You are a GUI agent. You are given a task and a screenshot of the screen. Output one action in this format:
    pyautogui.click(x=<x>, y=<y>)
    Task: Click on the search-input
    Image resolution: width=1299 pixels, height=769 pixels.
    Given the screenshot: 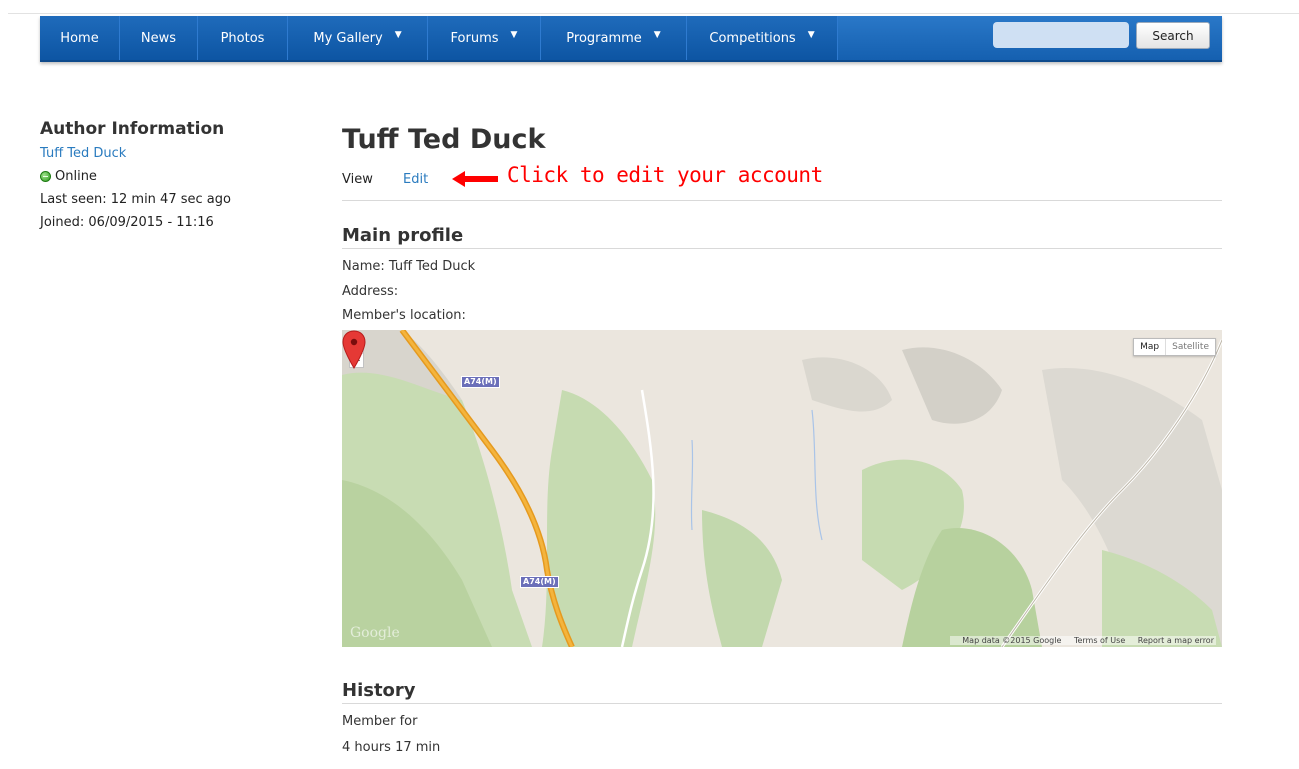 What is the action you would take?
    pyautogui.click(x=1061, y=35)
    